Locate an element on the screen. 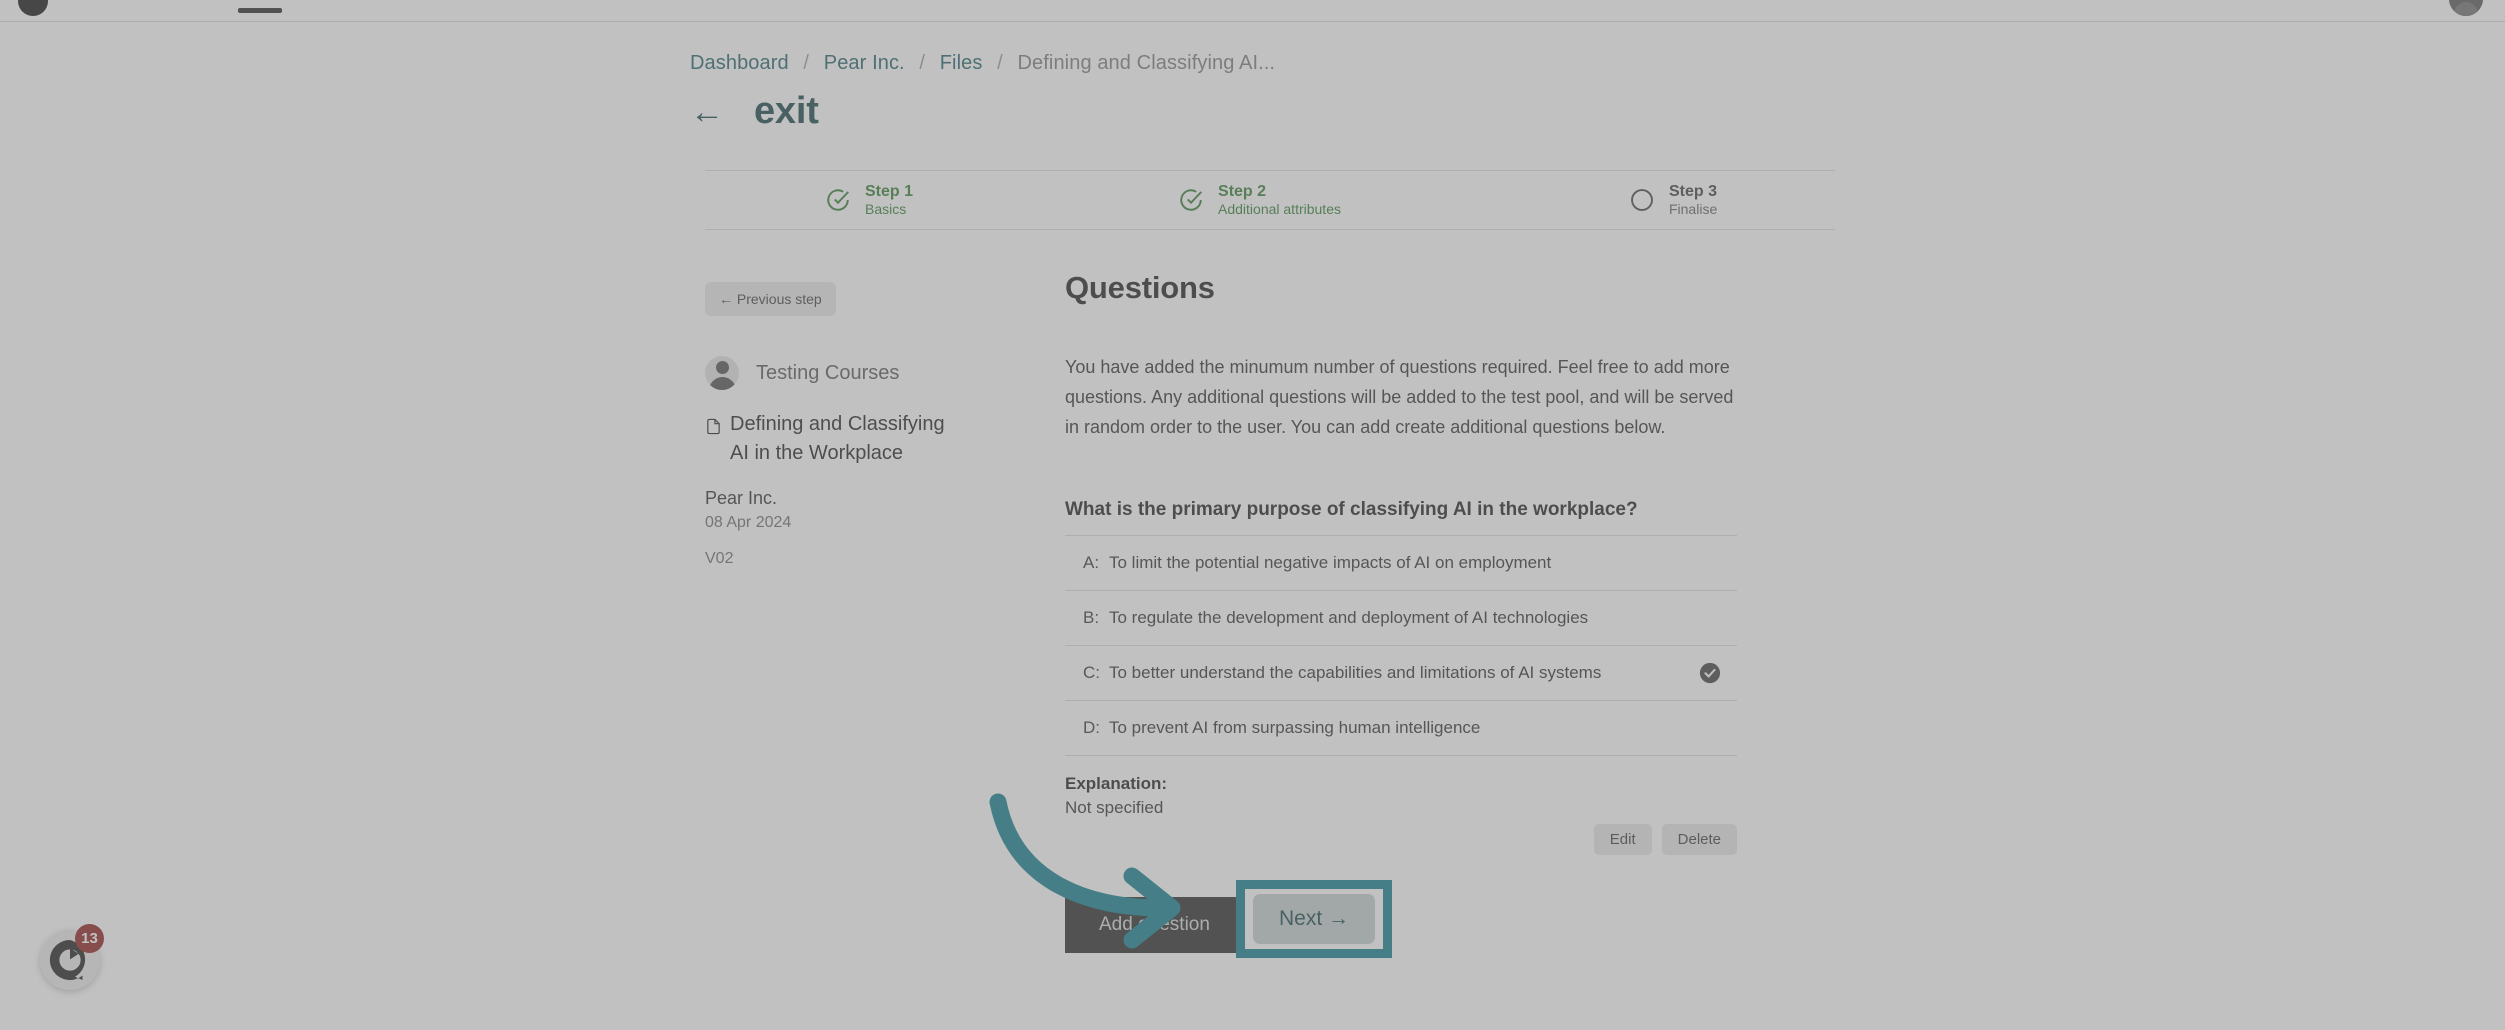  answer-letter: C: is located at coordinates (1091, 672).